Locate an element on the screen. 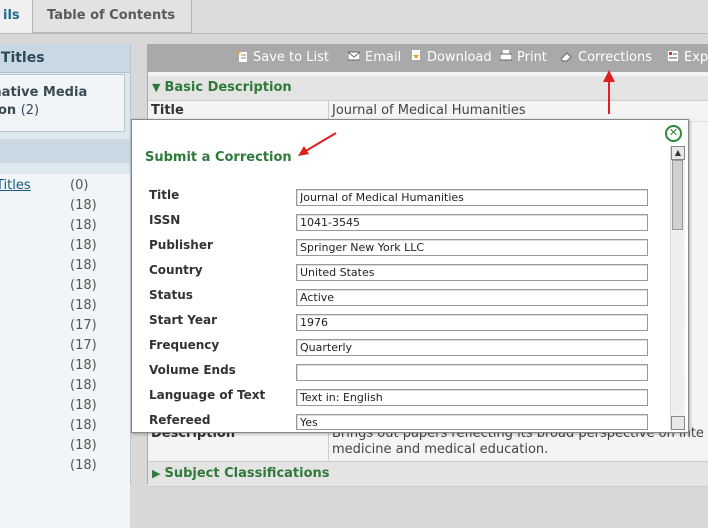 The height and width of the screenshot is (528, 708). subject-classifications-header: ▶ Subject Classifications is located at coordinates (428, 474).